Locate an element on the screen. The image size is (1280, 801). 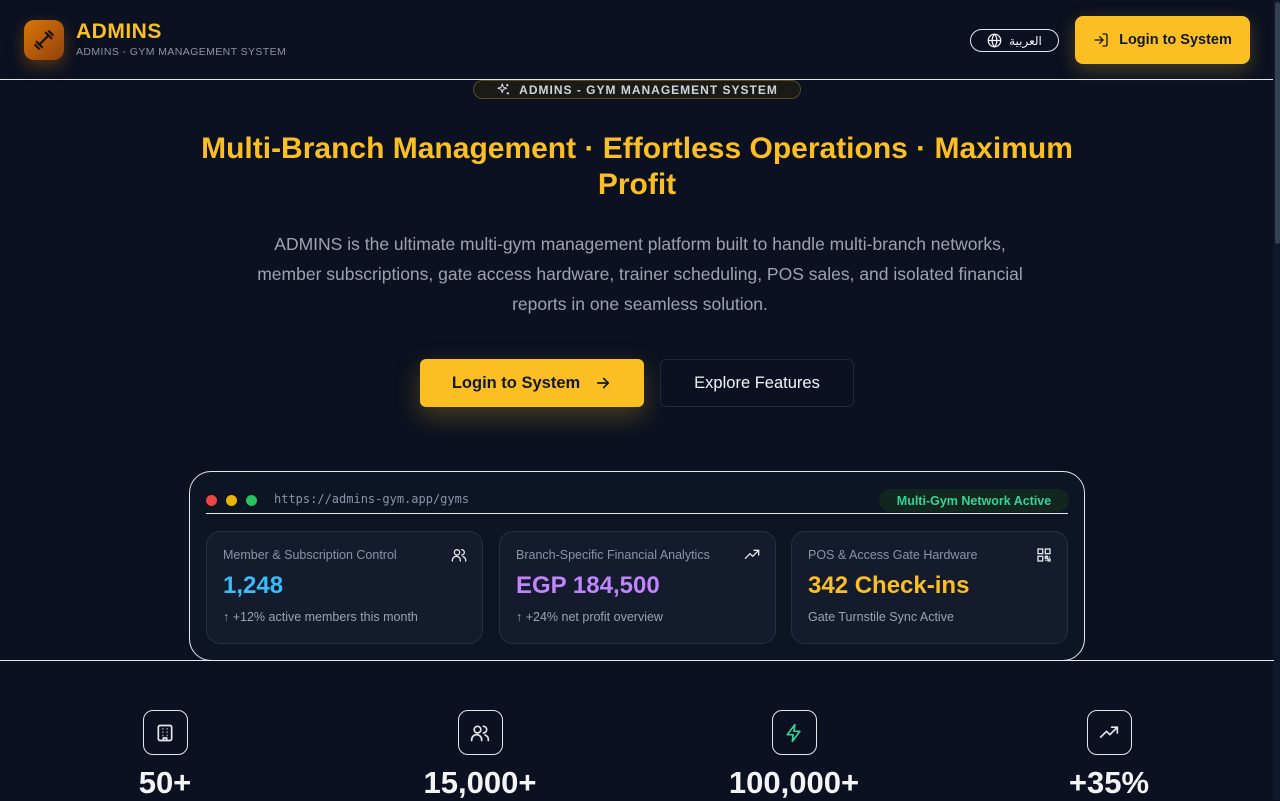
hero-badge: ADMINS - GYM MANAGEMENT SYSTEM is located at coordinates (637, 89).